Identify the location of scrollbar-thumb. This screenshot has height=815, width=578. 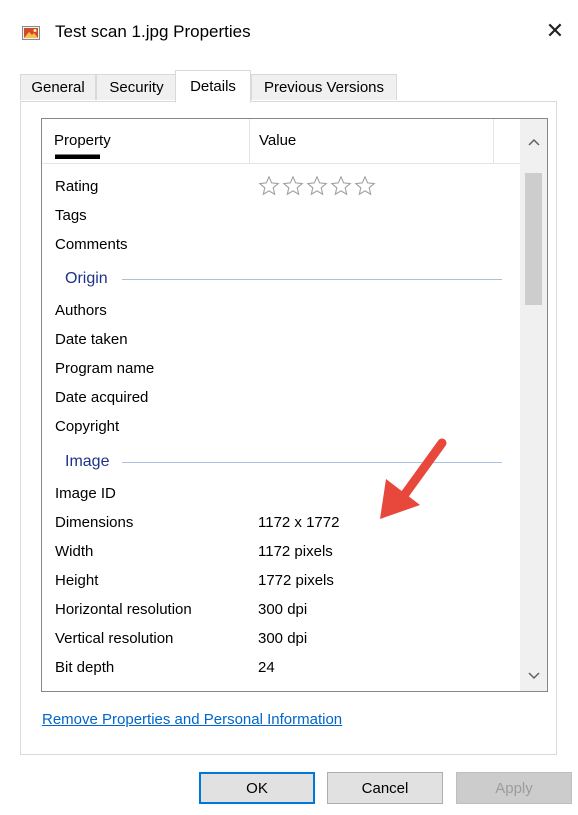
(533, 239).